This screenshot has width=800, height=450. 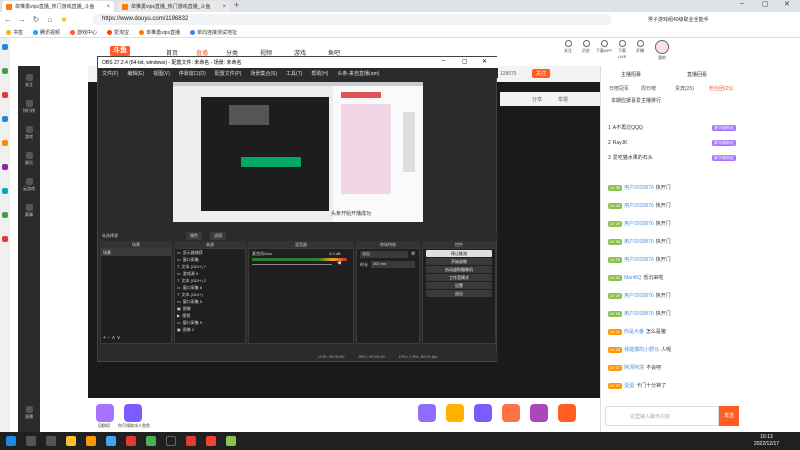 I want to click on left-nav-esports: 赛事, so click(x=29, y=211).